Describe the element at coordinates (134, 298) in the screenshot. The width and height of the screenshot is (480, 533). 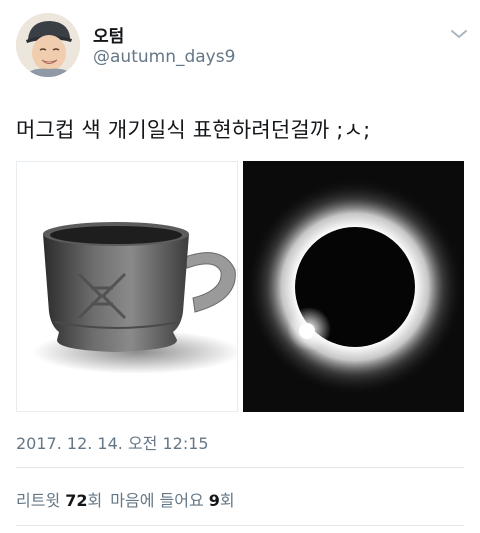
I see `mug-image` at that location.